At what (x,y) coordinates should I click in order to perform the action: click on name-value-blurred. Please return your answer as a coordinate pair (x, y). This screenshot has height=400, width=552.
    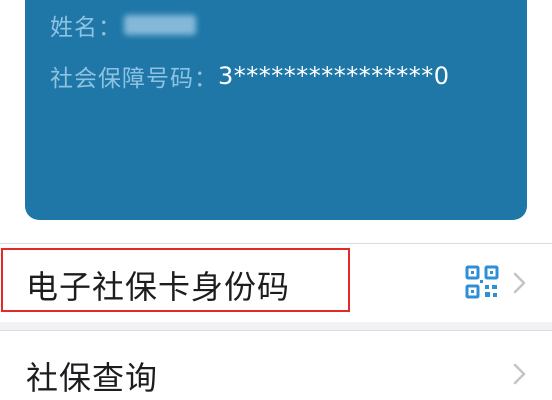
    Looking at the image, I should click on (160, 25).